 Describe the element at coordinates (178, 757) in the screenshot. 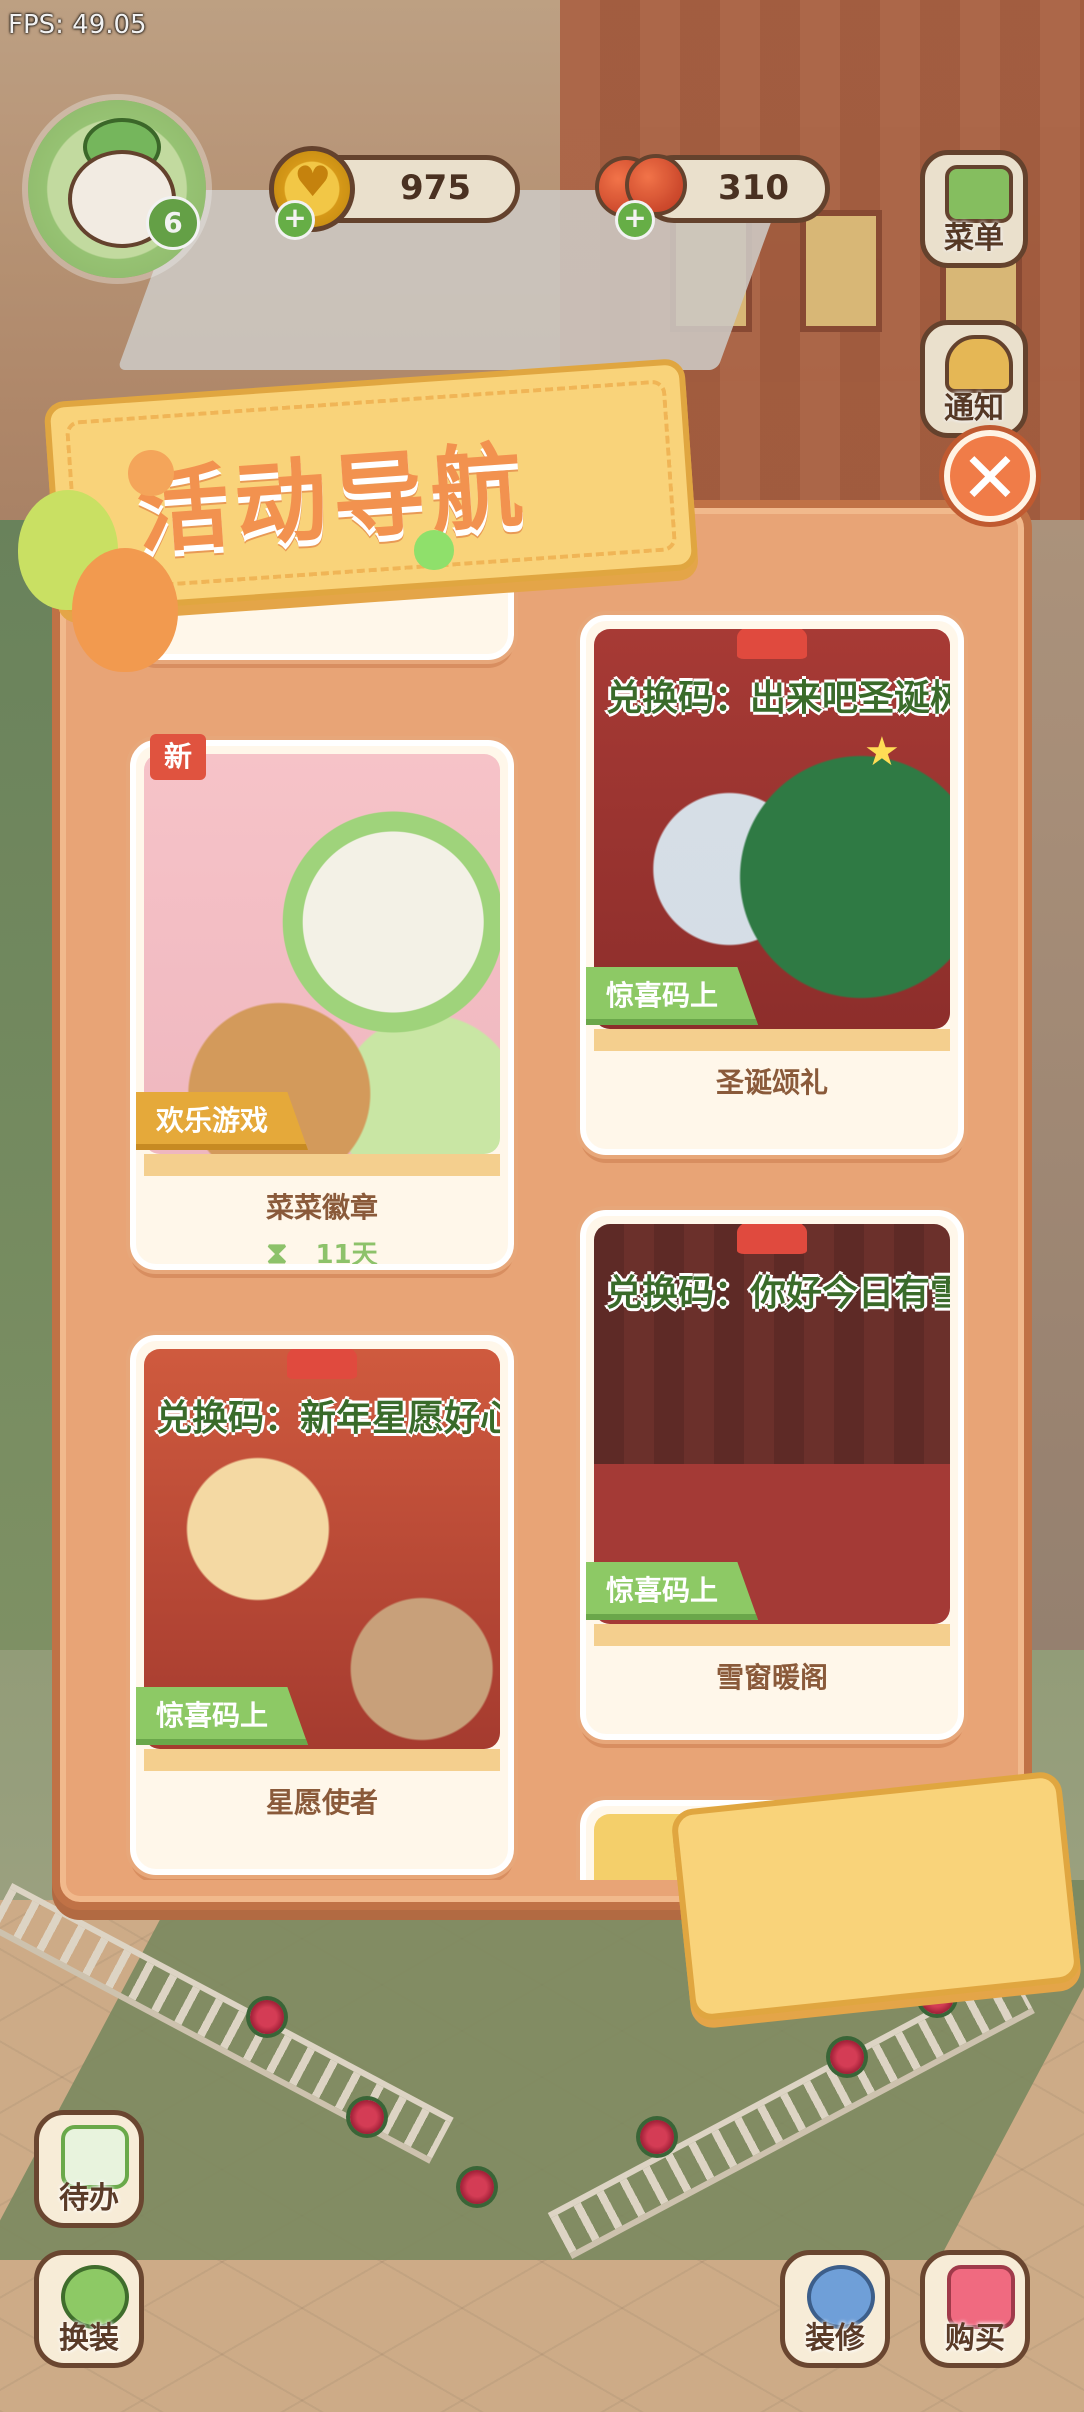

I see `new-badge: 新` at that location.